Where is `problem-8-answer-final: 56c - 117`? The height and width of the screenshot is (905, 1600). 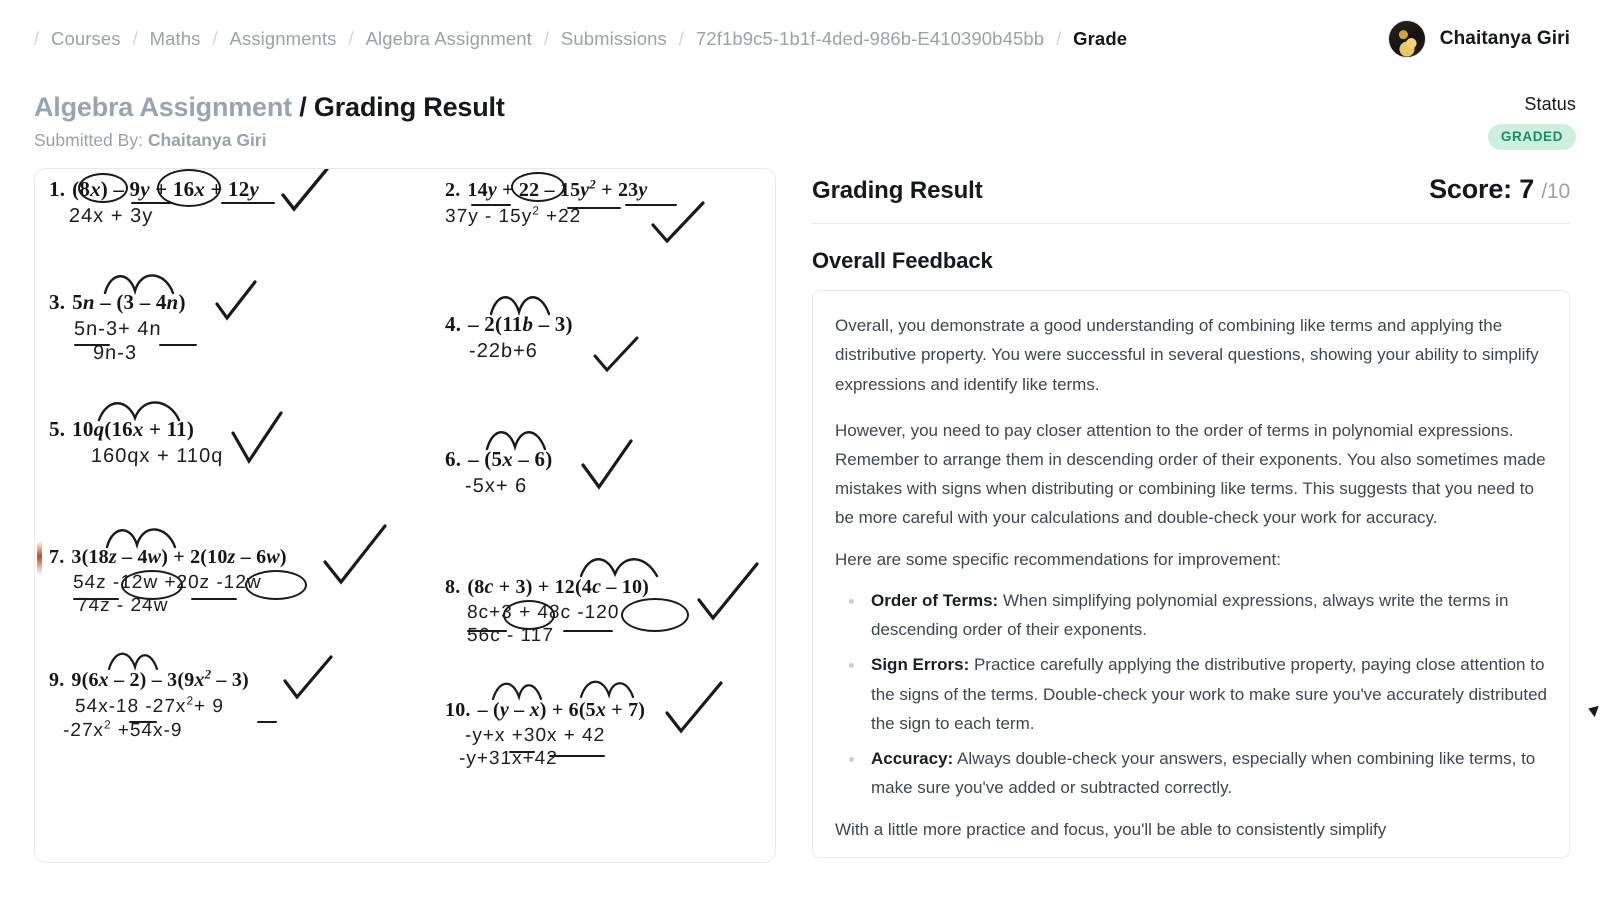 problem-8-answer-final: 56c - 117 is located at coordinates (510, 636).